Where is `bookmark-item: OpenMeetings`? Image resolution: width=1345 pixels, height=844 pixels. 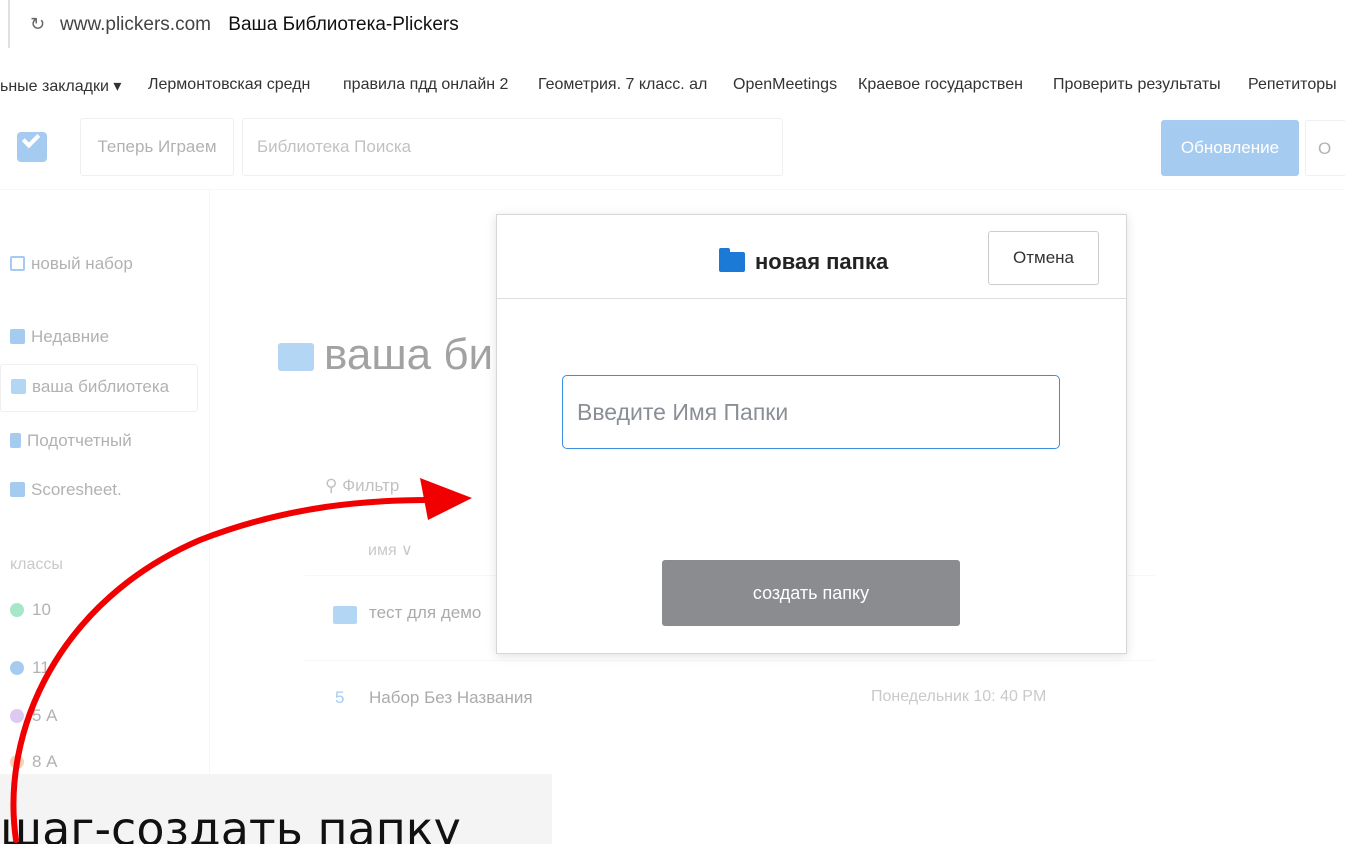
bookmark-item: OpenMeetings is located at coordinates (785, 85).